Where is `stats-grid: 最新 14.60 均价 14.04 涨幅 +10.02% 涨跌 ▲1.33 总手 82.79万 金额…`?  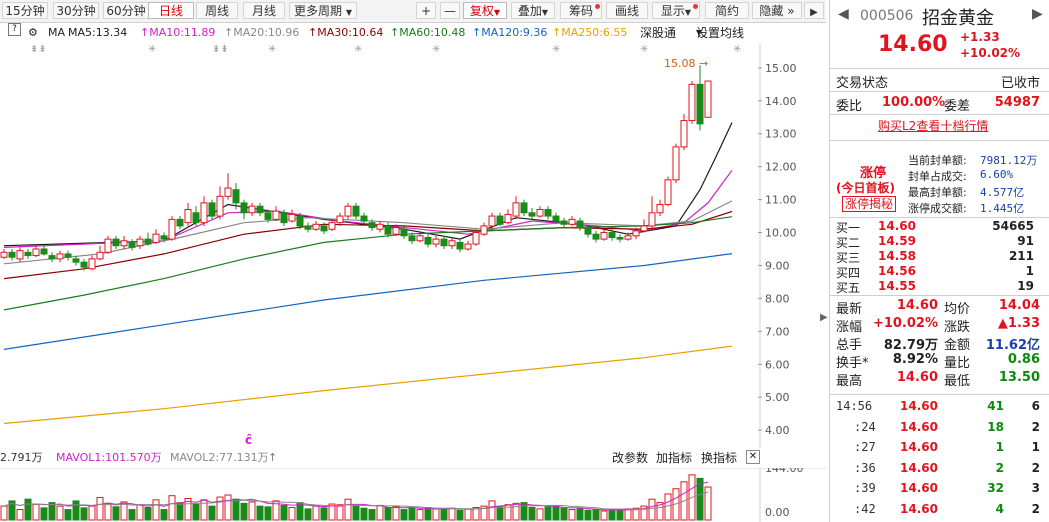 stats-grid: 最新 14.60 均价 14.04 涨幅 +10.02% 涨跌 ▲1.33 总手 82.79万 金额… is located at coordinates (939, 343).